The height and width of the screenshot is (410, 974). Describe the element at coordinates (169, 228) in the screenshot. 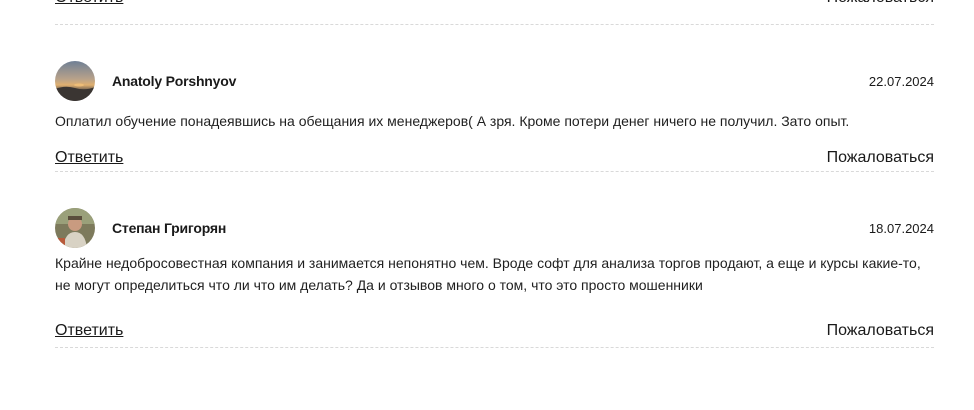

I see `comment-author: Степан Григорян` at that location.